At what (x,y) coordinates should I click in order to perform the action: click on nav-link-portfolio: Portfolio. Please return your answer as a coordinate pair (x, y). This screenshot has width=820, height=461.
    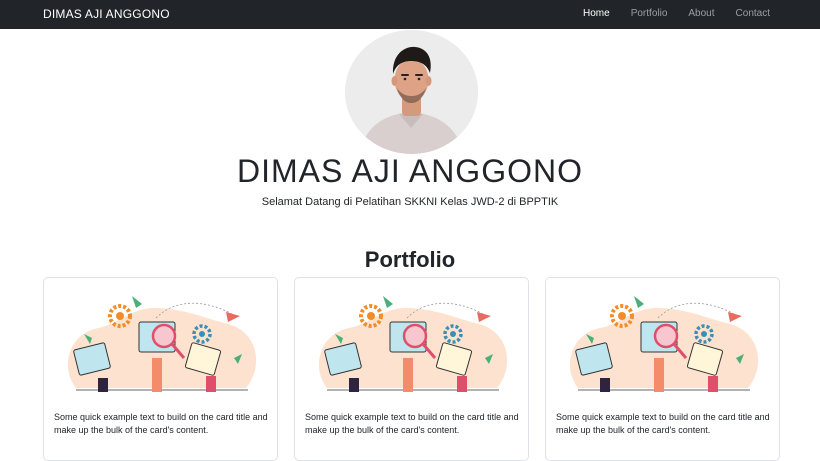
    Looking at the image, I should click on (649, 13).